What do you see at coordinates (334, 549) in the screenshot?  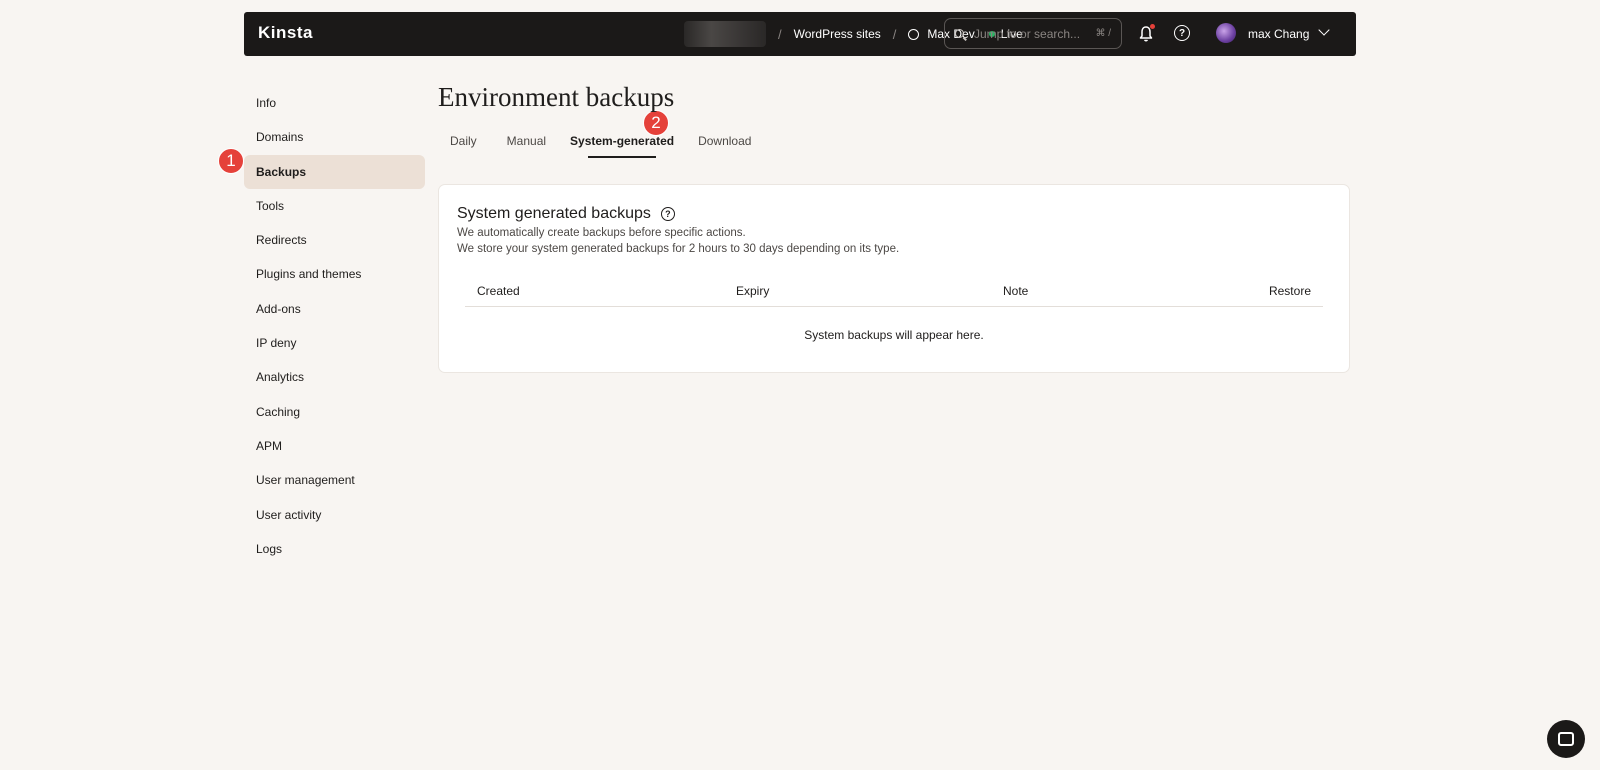 I see `sidebar-item-logs: Logs` at bounding box center [334, 549].